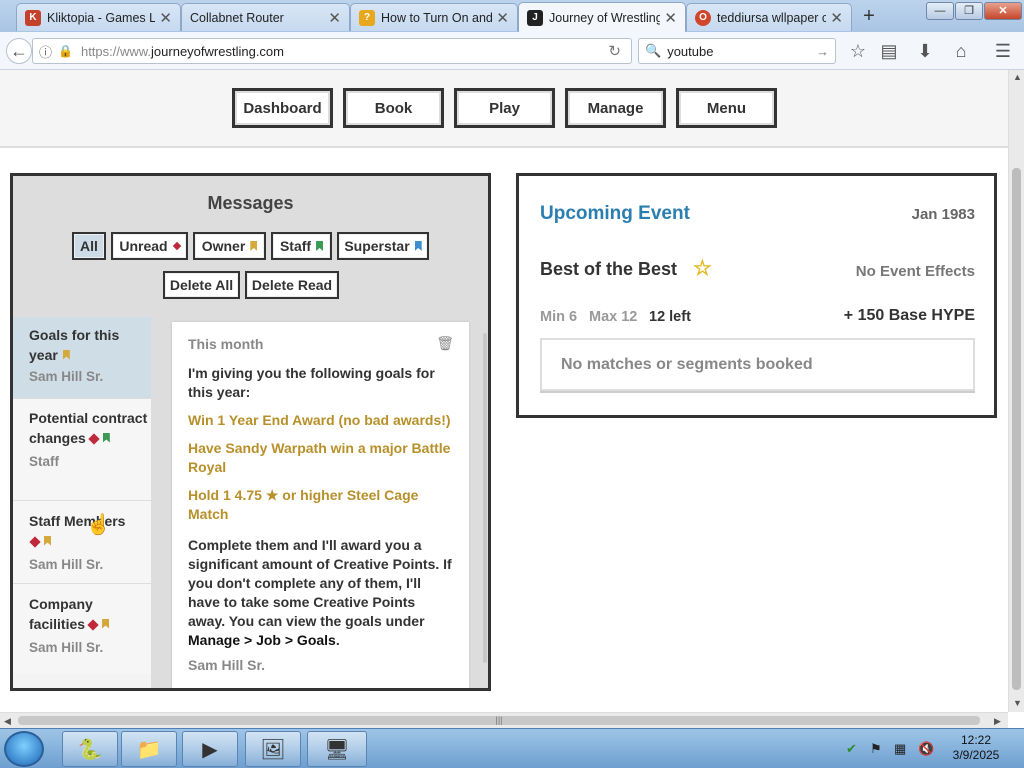  Describe the element at coordinates (65, 51) in the screenshot. I see `lock-icon: 🔒` at that location.